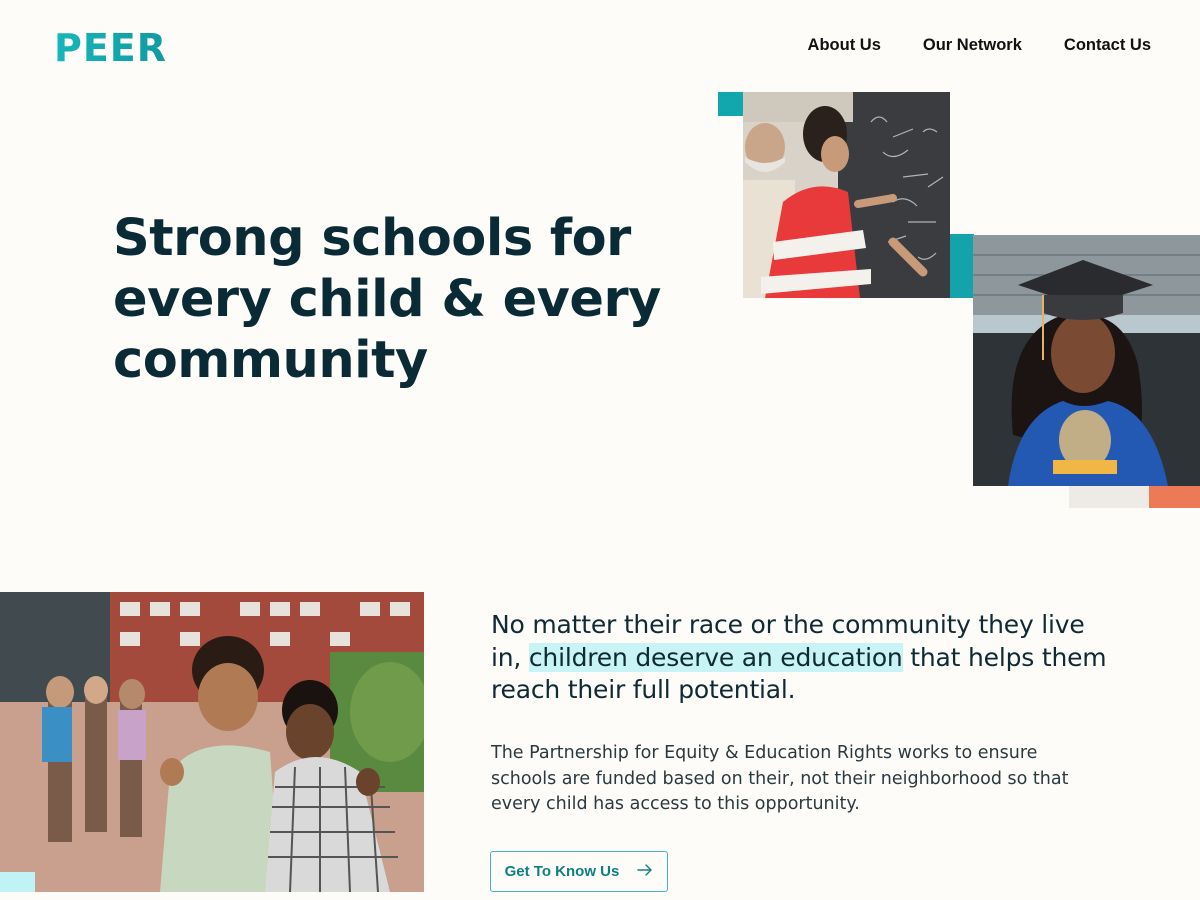  What do you see at coordinates (1107, 45) in the screenshot?
I see `nav-contact-us: Contact Us` at bounding box center [1107, 45].